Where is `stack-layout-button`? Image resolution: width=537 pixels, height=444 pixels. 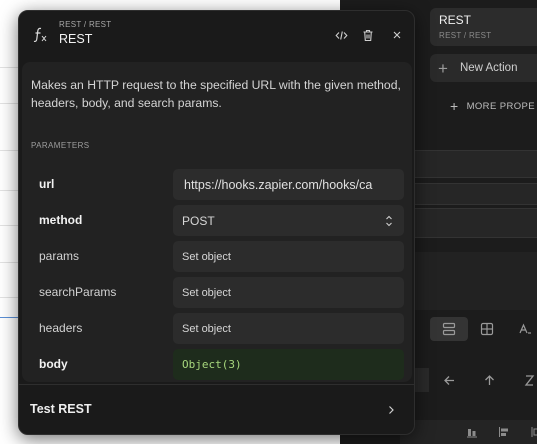
stack-layout-button is located at coordinates (449, 329).